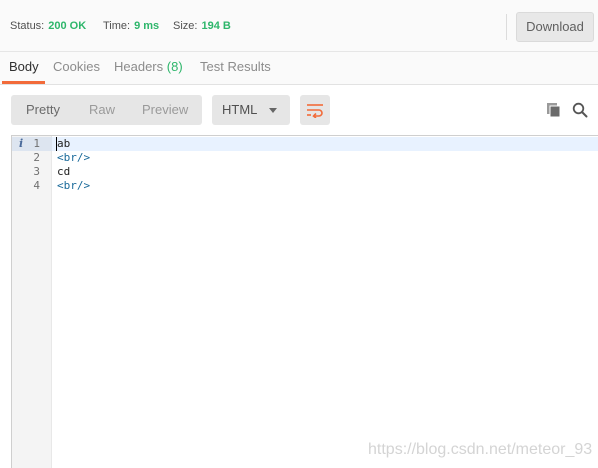  I want to click on time-value: 9 ms, so click(147, 26).